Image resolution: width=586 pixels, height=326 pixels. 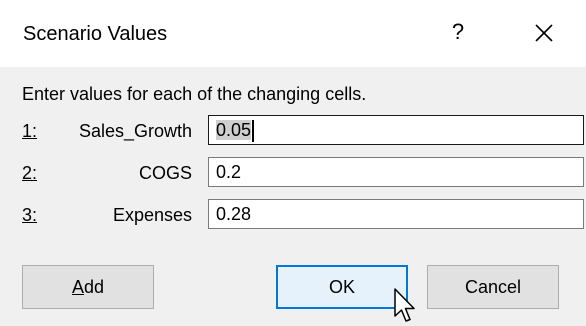 I want to click on row-number-3: 3:, so click(x=30, y=215).